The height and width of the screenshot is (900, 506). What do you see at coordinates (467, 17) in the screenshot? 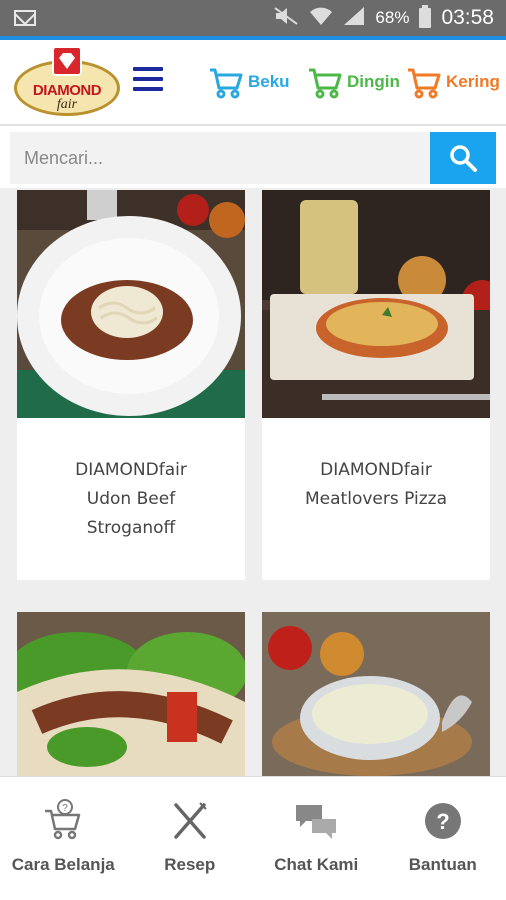
I see `clock: 03:58` at bounding box center [467, 17].